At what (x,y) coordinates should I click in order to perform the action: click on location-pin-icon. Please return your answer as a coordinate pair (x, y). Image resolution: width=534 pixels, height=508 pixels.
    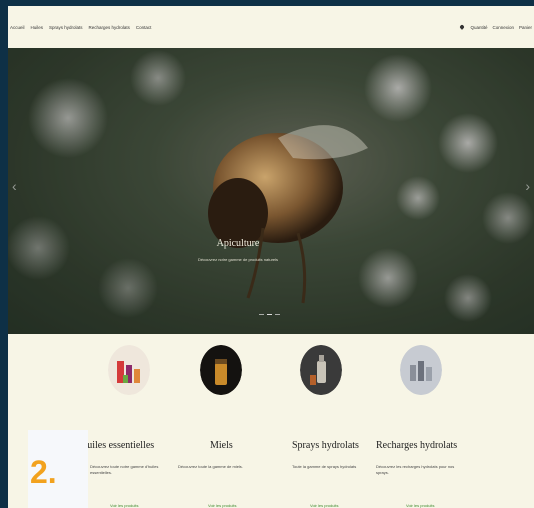
    Looking at the image, I should click on (462, 27).